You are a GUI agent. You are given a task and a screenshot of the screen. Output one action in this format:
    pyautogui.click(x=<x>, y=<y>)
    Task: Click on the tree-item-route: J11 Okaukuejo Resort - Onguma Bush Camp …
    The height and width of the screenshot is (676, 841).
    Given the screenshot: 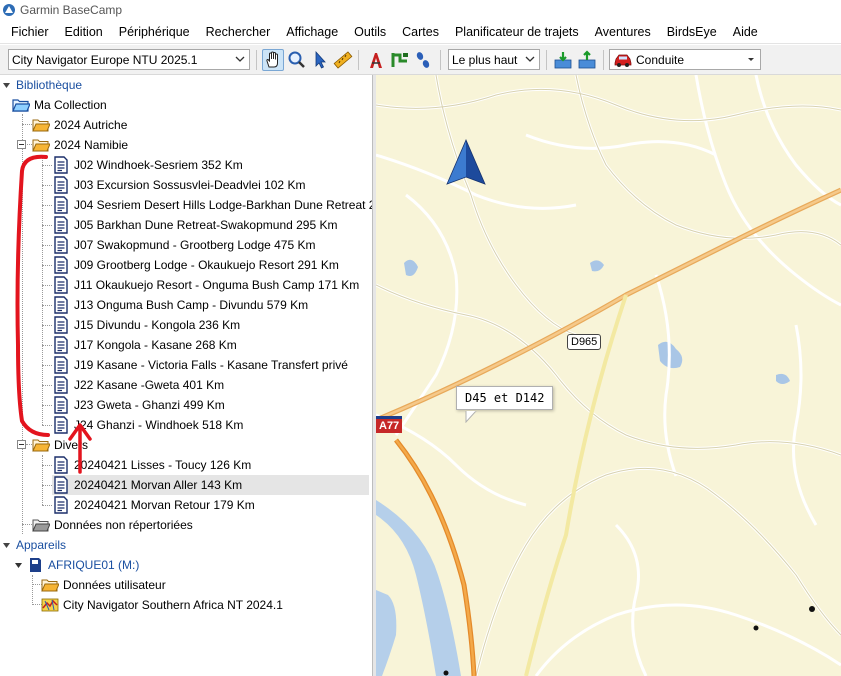 What is the action you would take?
    pyautogui.click(x=206, y=285)
    